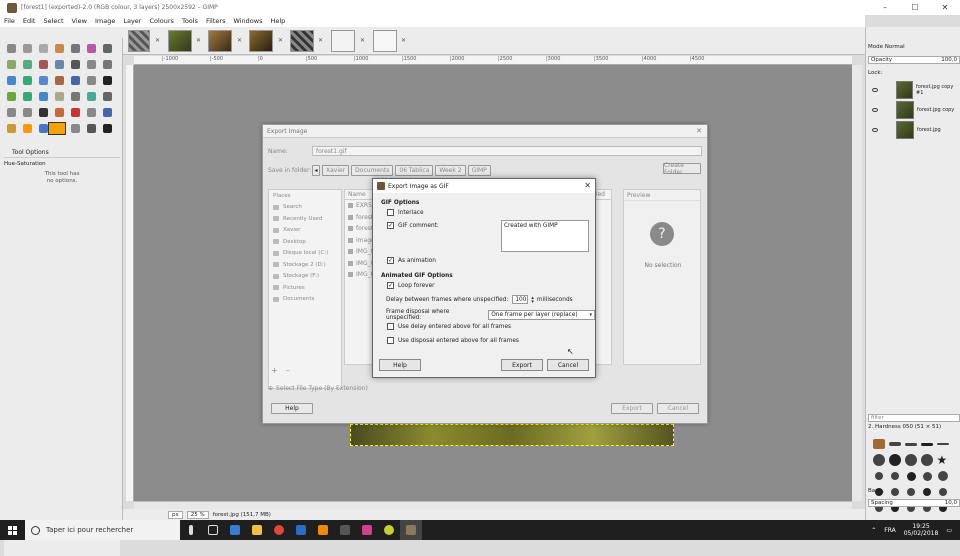 The height and width of the screenshot is (556, 960). What do you see at coordinates (305, 277) in the screenshot?
I see `place-drive-f: Stockage (F:)` at bounding box center [305, 277].